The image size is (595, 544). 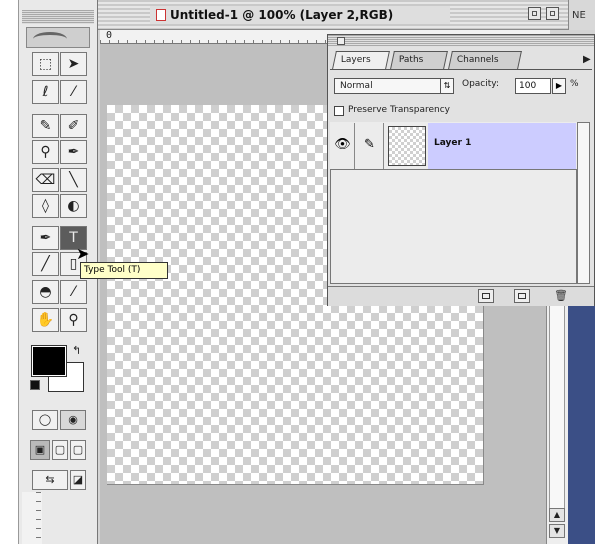 What do you see at coordinates (124, 270) in the screenshot?
I see `tool-tooltip: Type Tool (T)` at bounding box center [124, 270].